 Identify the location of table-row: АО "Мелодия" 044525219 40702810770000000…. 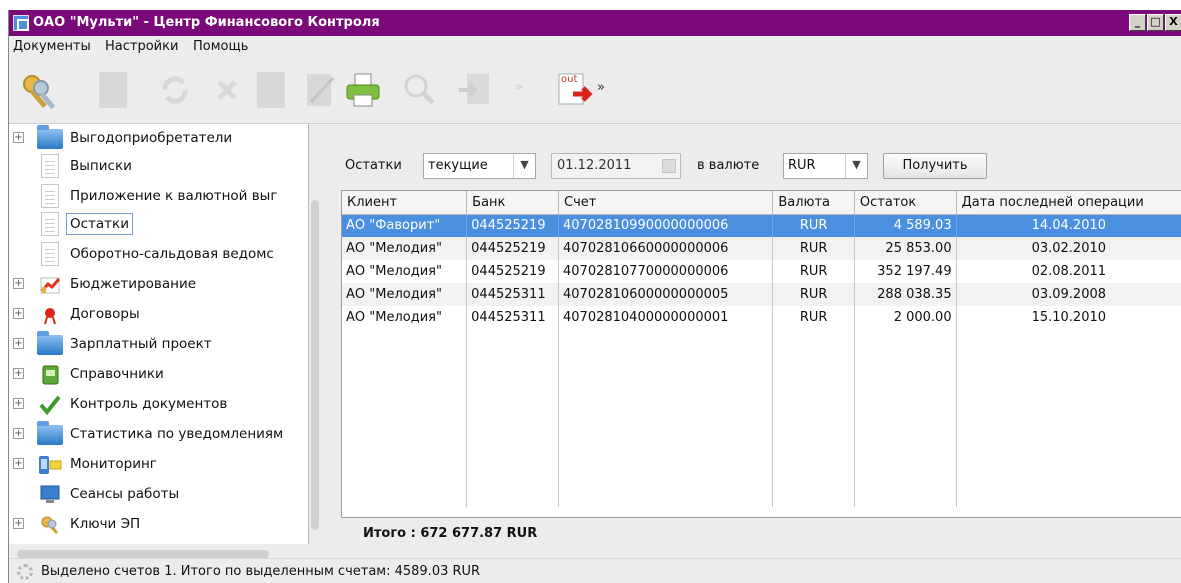
(761, 271).